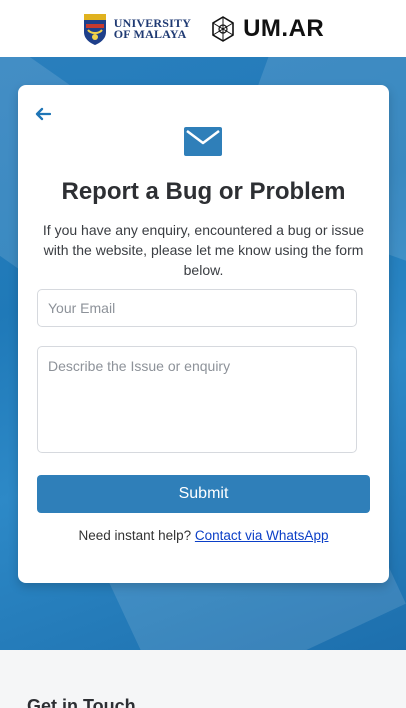 The height and width of the screenshot is (708, 406). What do you see at coordinates (203, 679) in the screenshot?
I see `footer-section: Get in Touch` at bounding box center [203, 679].